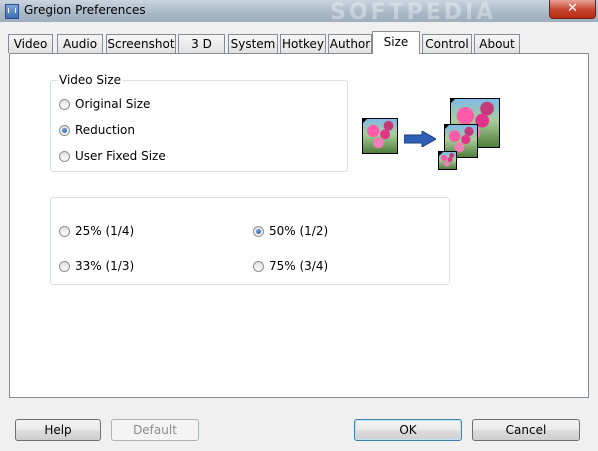  I want to click on ratio-25-radio: 25% (1/4), so click(96, 231).